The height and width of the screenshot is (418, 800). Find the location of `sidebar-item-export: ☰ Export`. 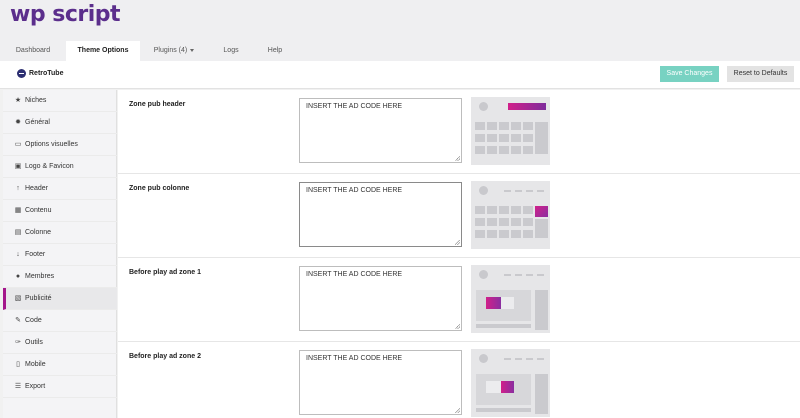

sidebar-item-export: ☰ Export is located at coordinates (60, 387).